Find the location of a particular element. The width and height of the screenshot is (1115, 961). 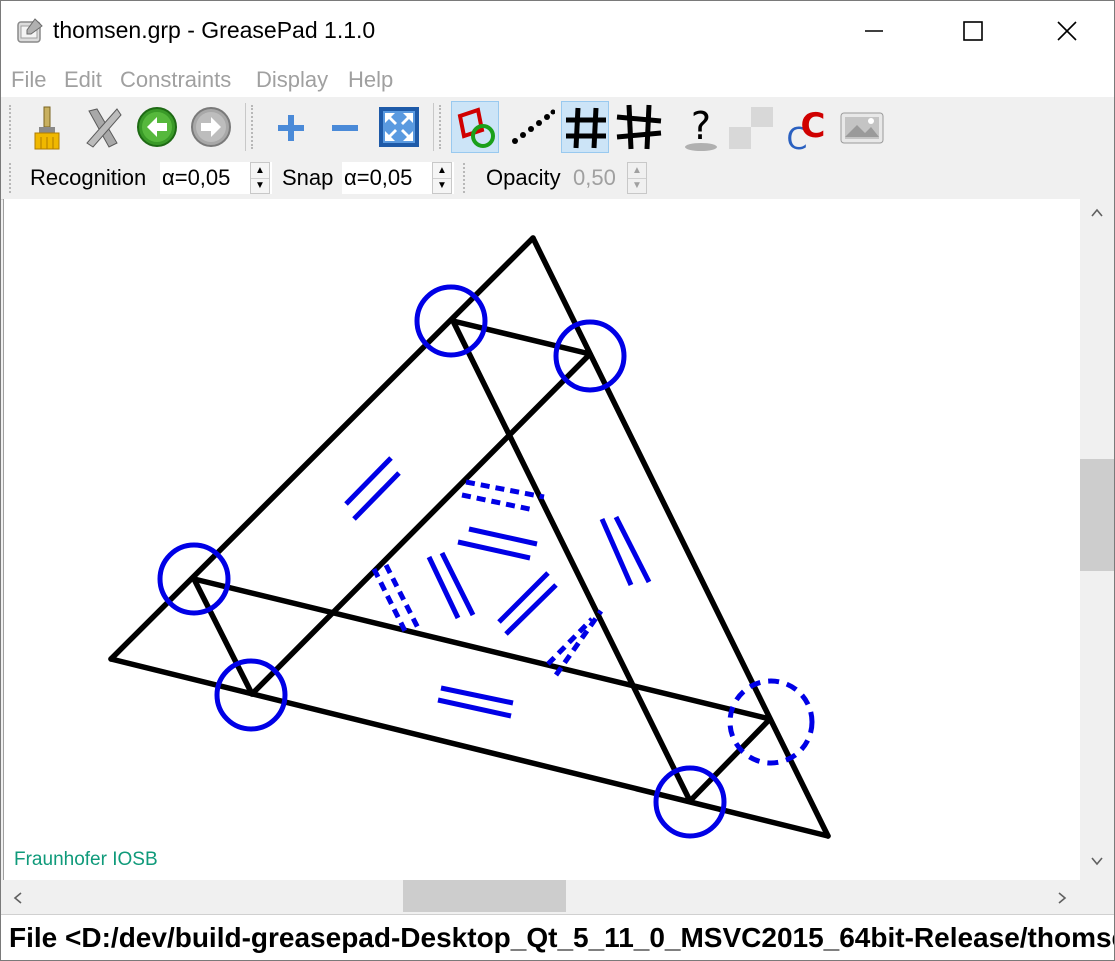

zoom-out-button is located at coordinates (345, 127).